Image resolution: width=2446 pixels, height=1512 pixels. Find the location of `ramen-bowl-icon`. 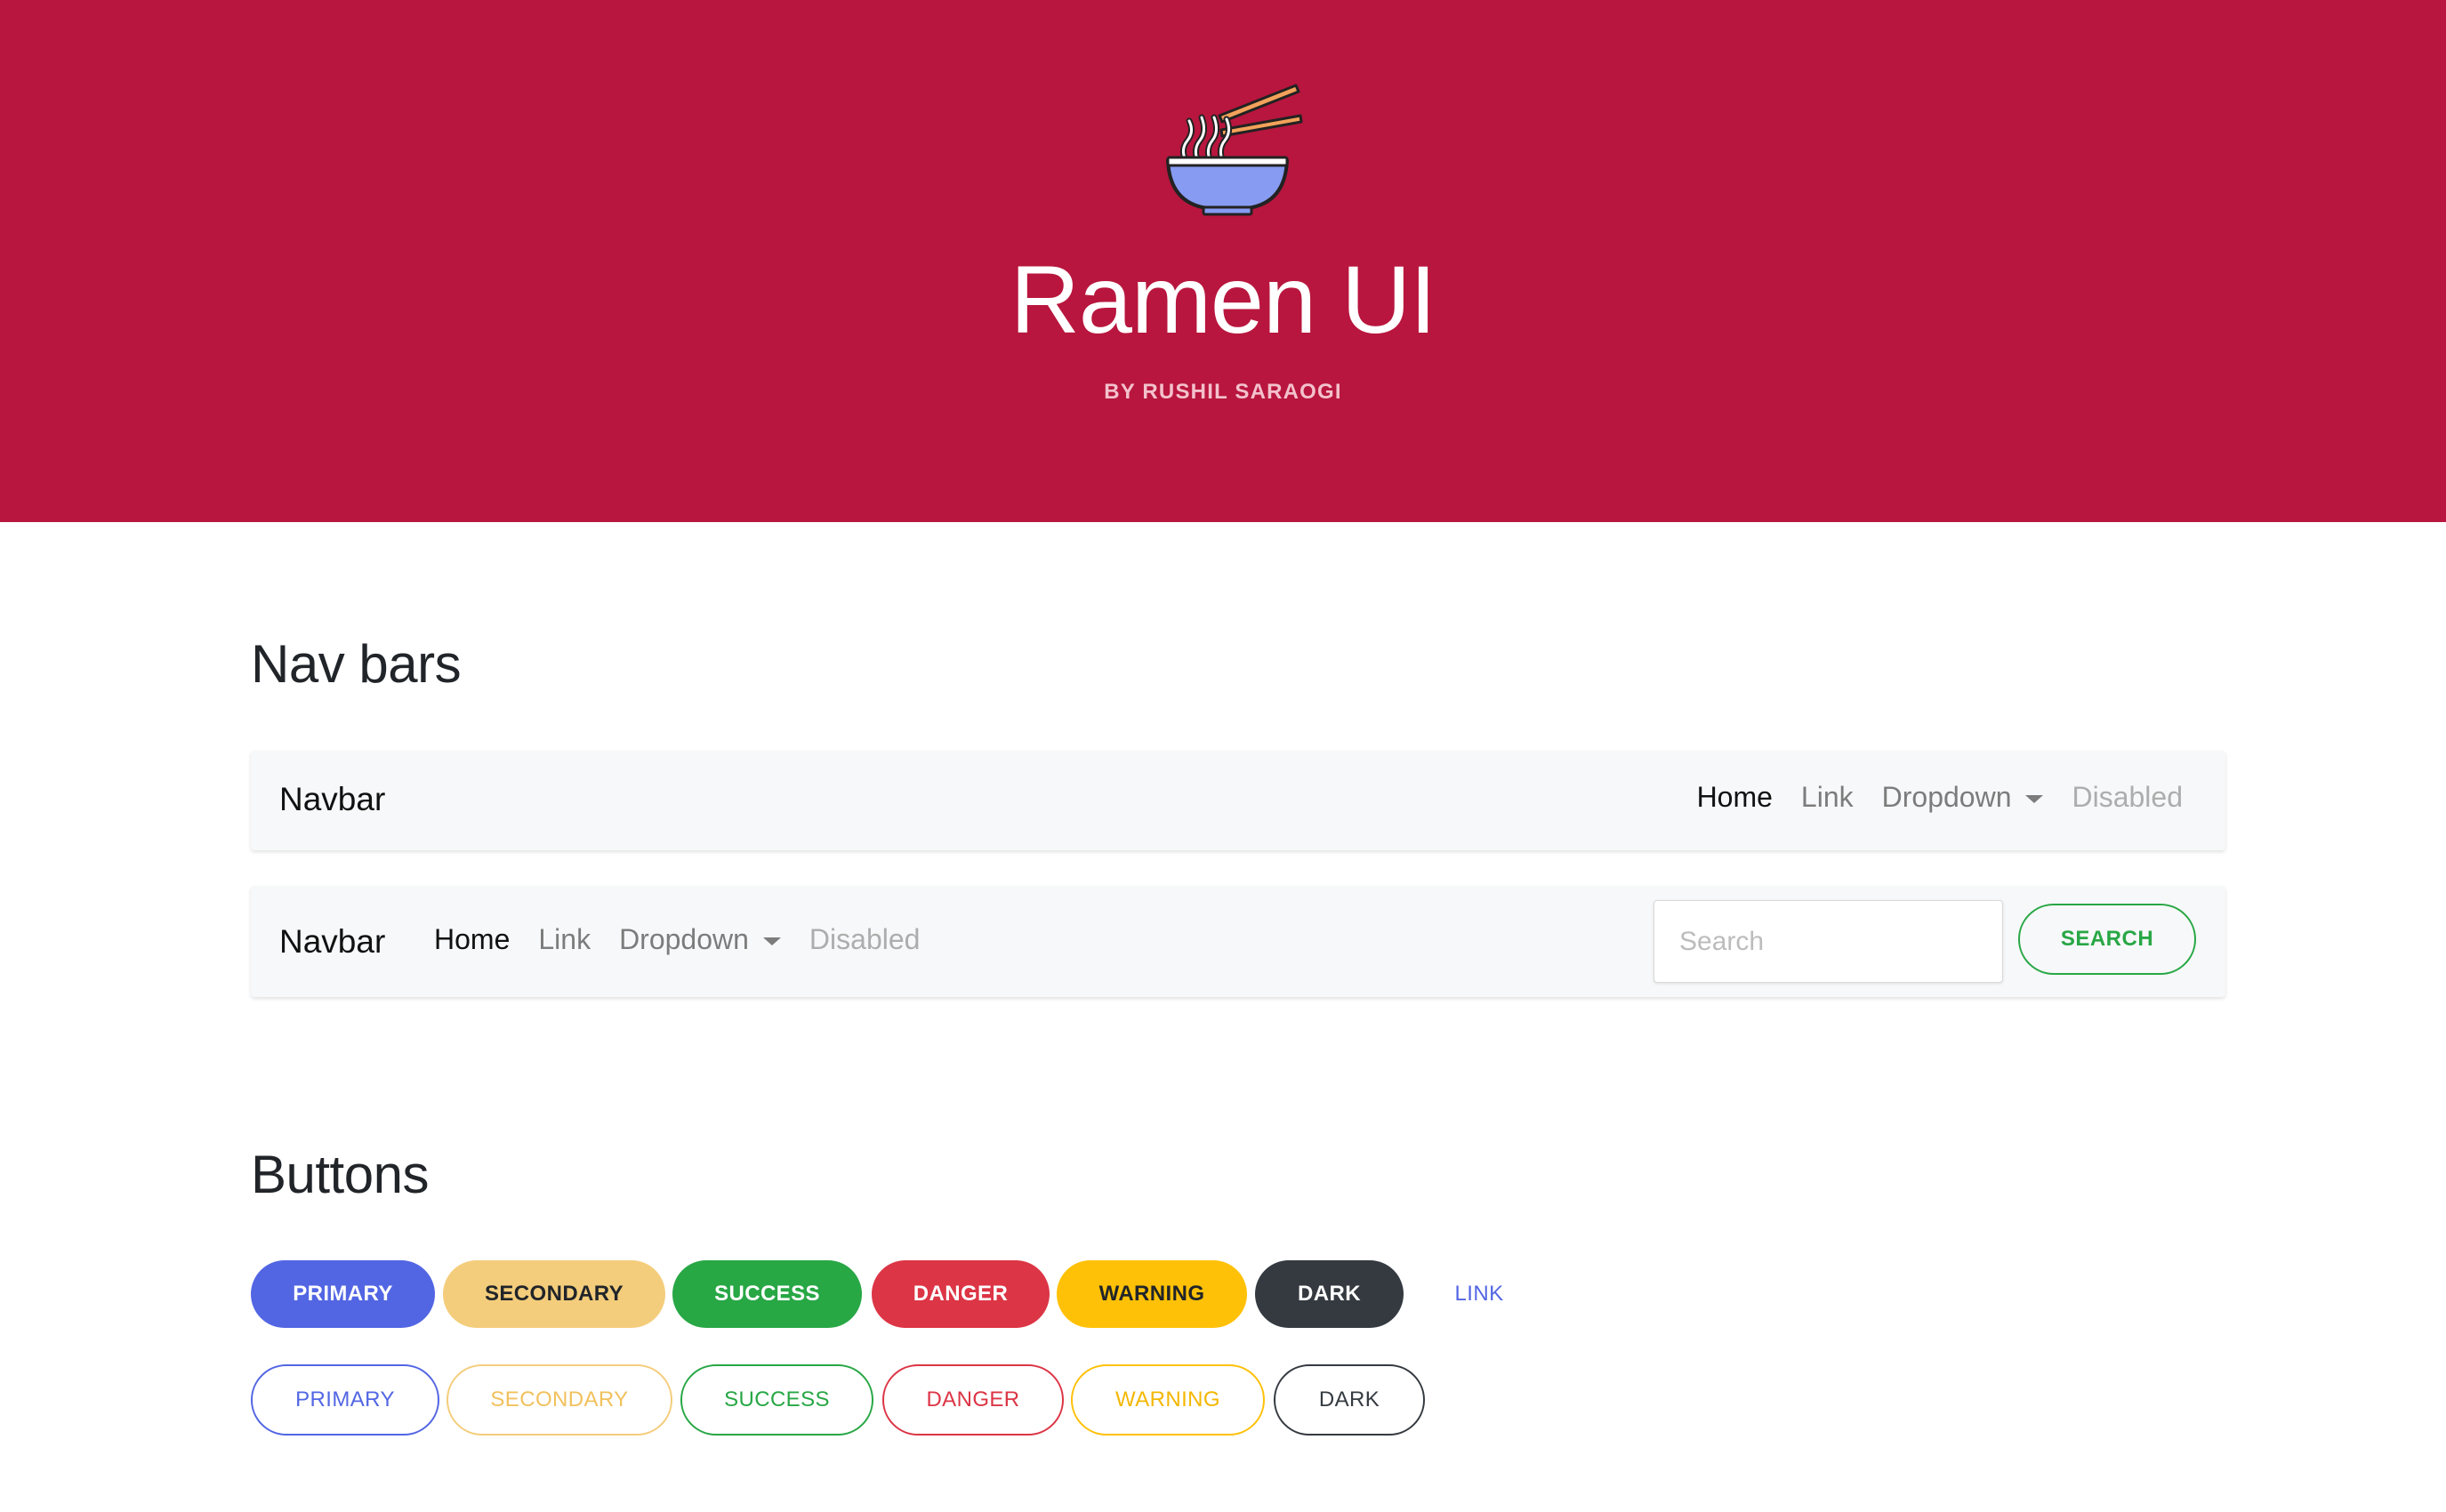

ramen-bowl-icon is located at coordinates (1235, 150).